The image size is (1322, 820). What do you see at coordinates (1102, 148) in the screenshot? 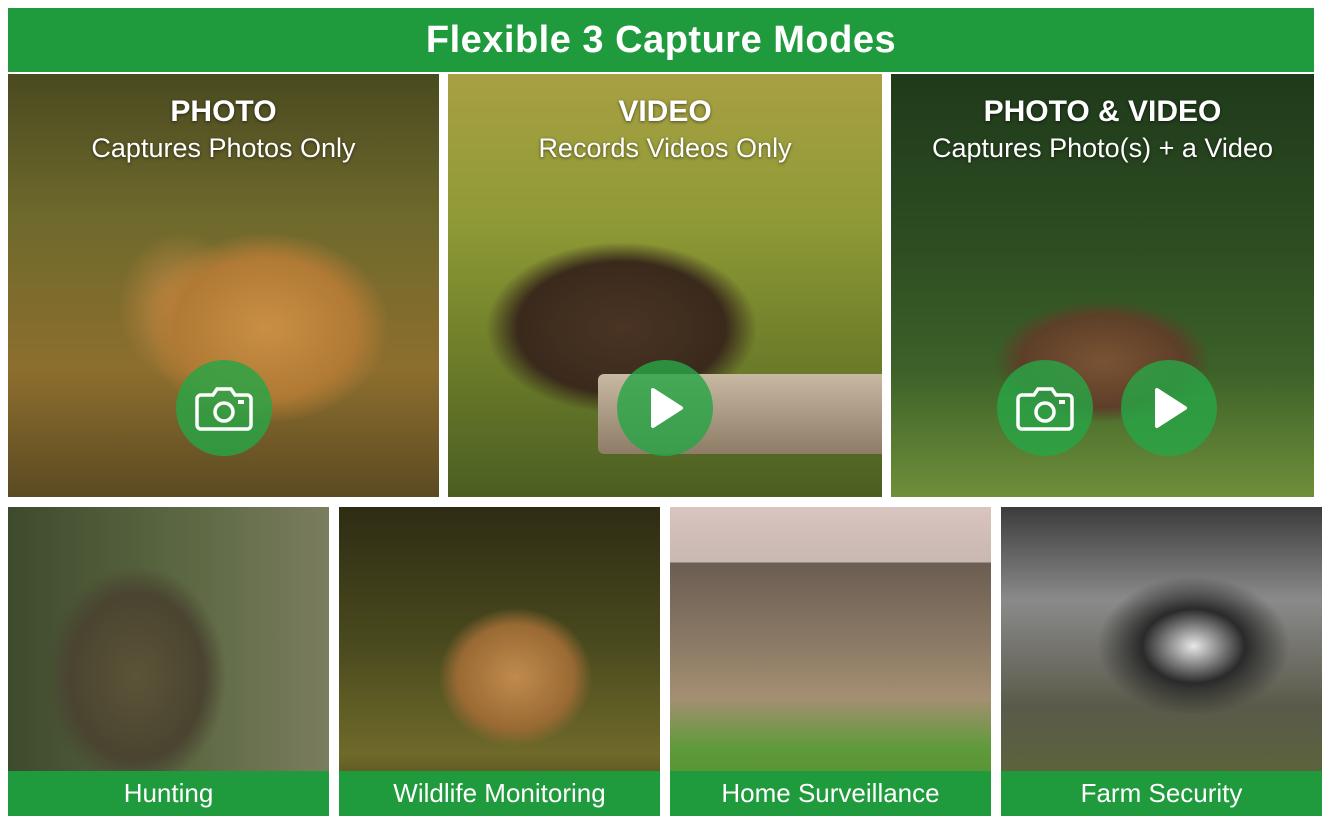
I see `mode-subtitle: Captures Photo(s) + a Video` at bounding box center [1102, 148].